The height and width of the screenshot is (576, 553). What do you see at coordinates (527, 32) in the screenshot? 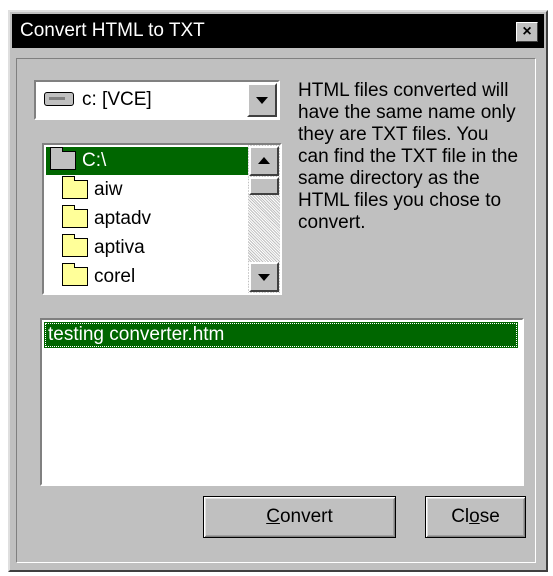
I see `close-window-button: ×` at bounding box center [527, 32].